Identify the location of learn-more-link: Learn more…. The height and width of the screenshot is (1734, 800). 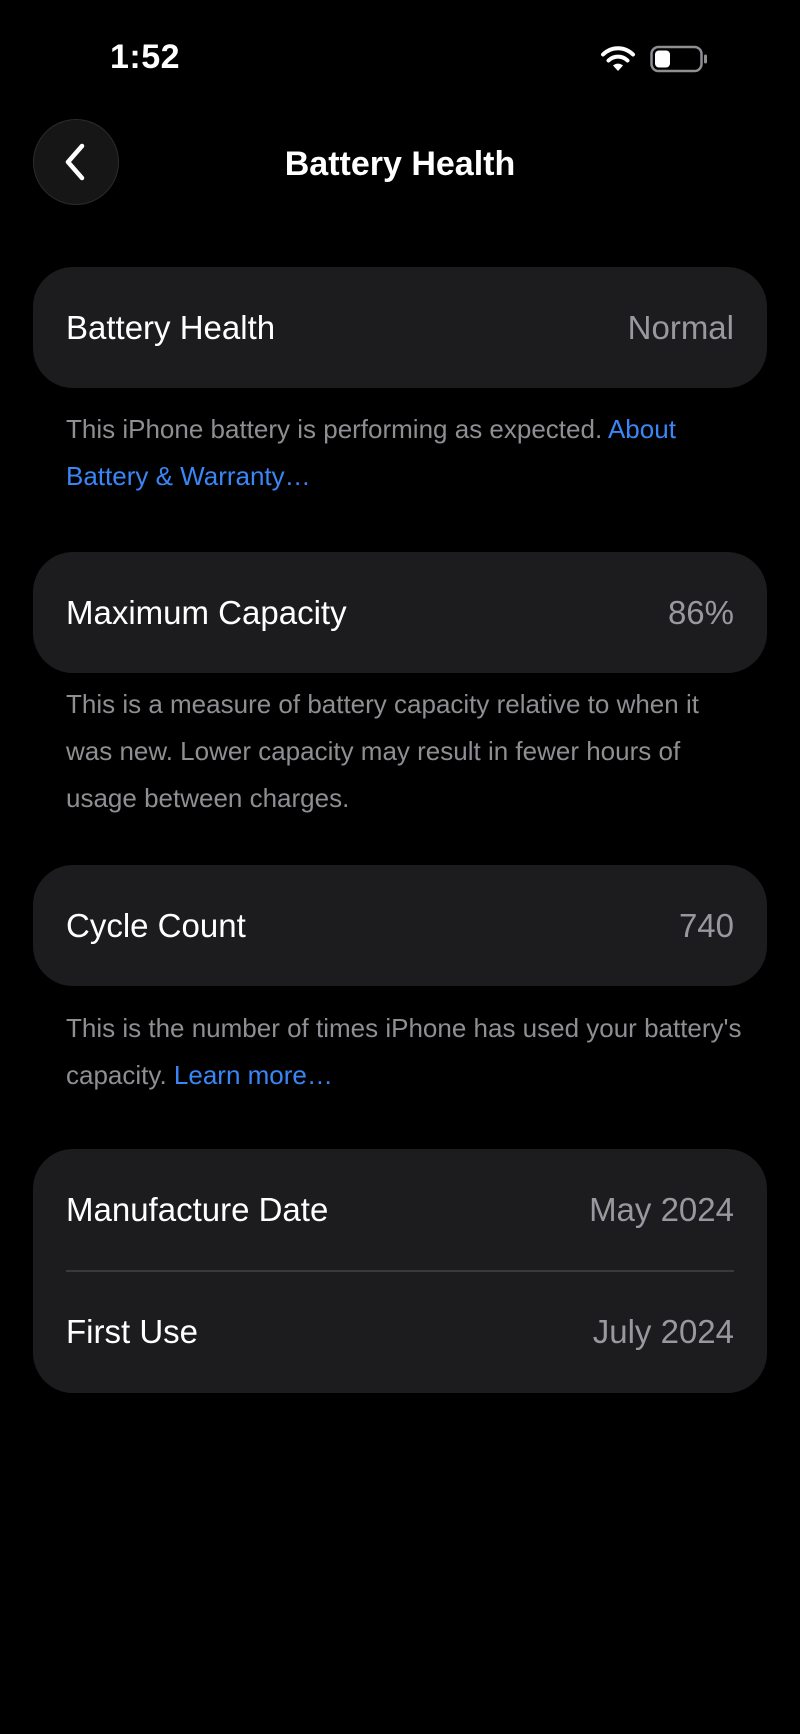
(253, 1075).